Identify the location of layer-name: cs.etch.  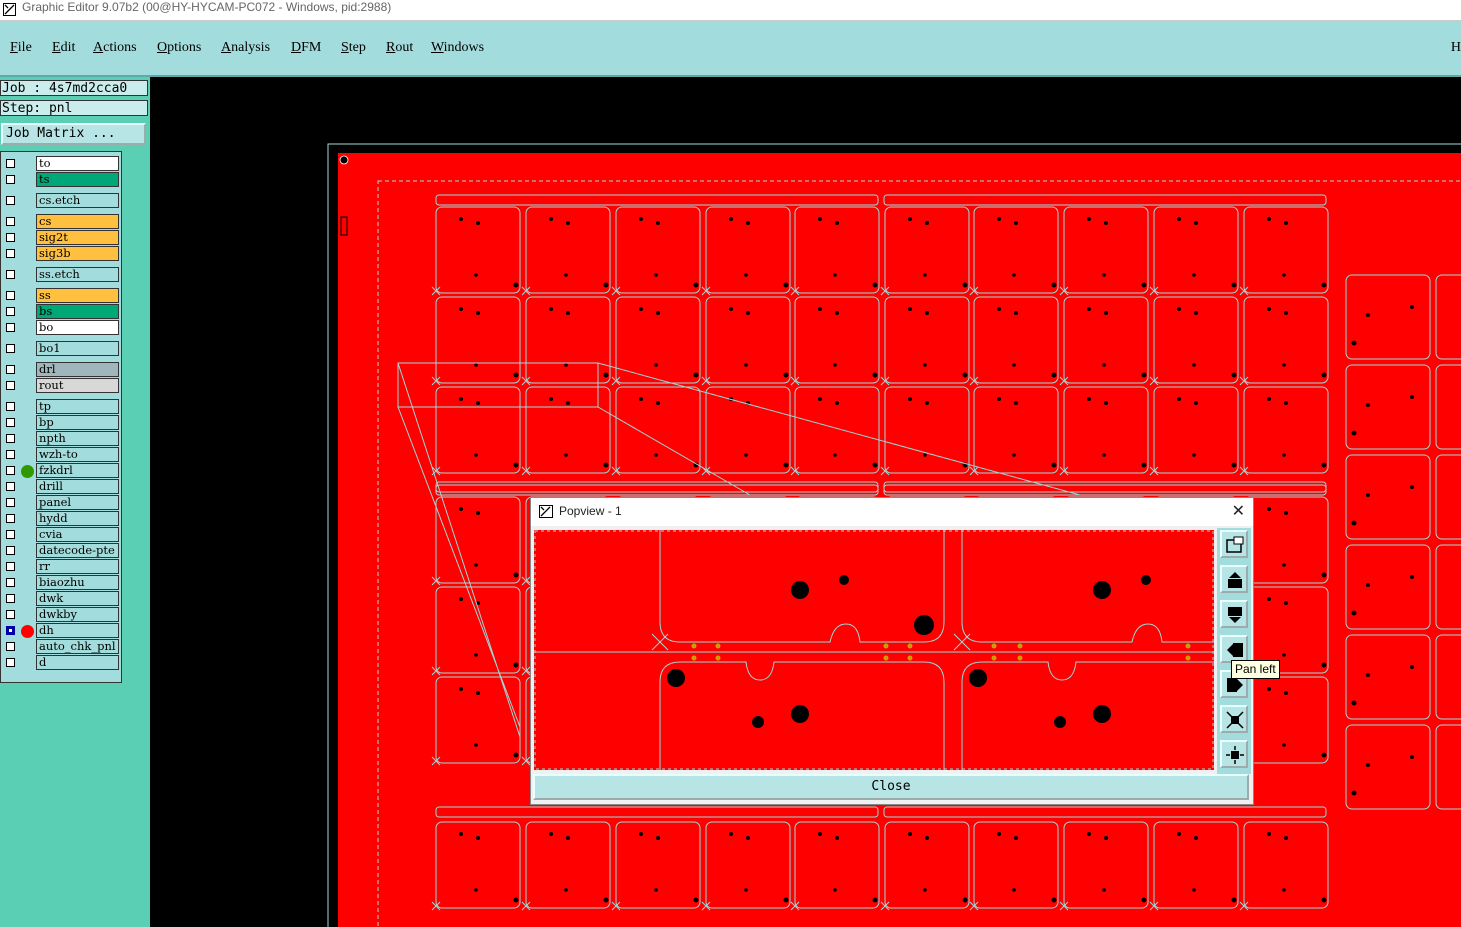
(77, 200).